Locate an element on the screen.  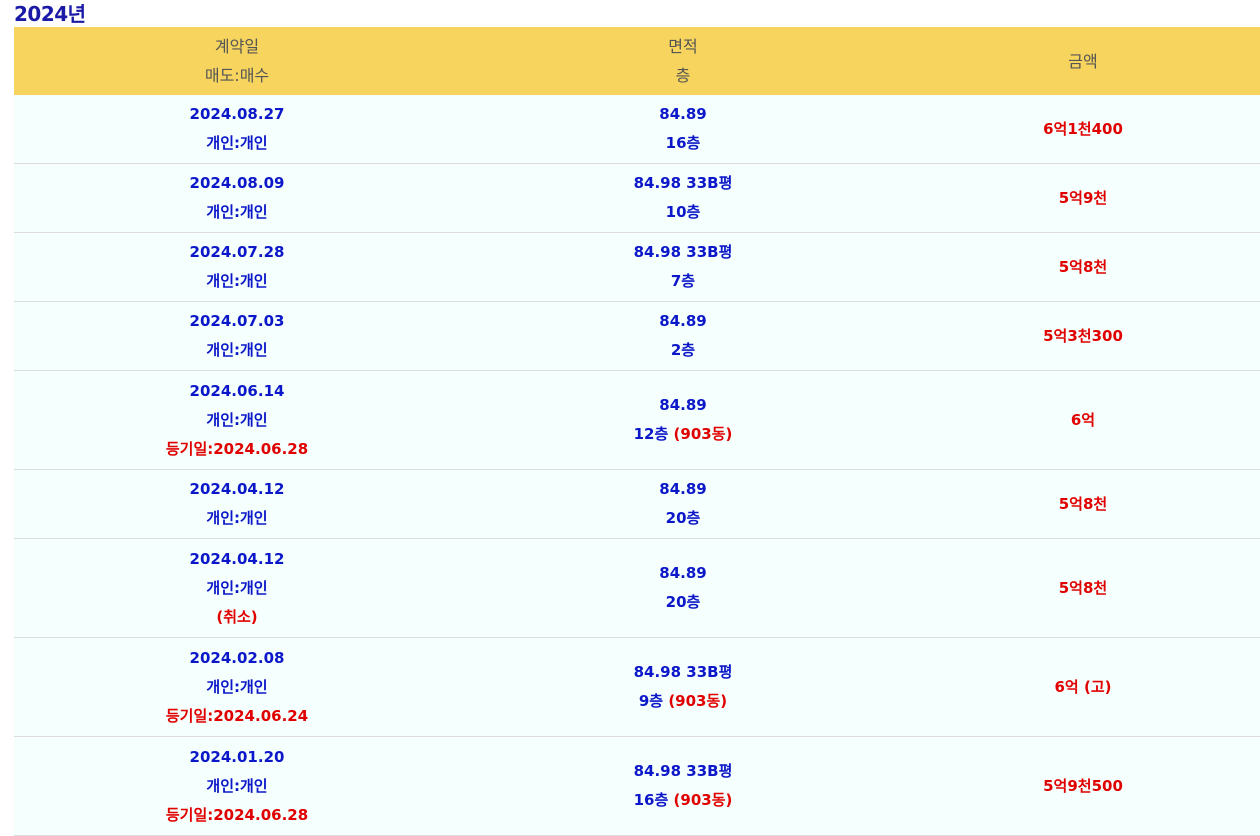
table-row: 2024.08.27 개인:개인 84.89 16층 6억1천400 is located at coordinates (637, 129).